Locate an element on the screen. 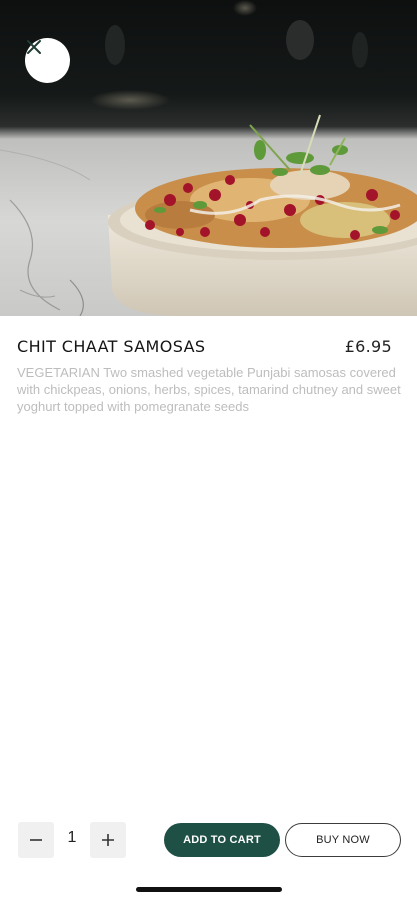 This screenshot has width=417, height=900. quantity-value: 1 is located at coordinates (72, 837).